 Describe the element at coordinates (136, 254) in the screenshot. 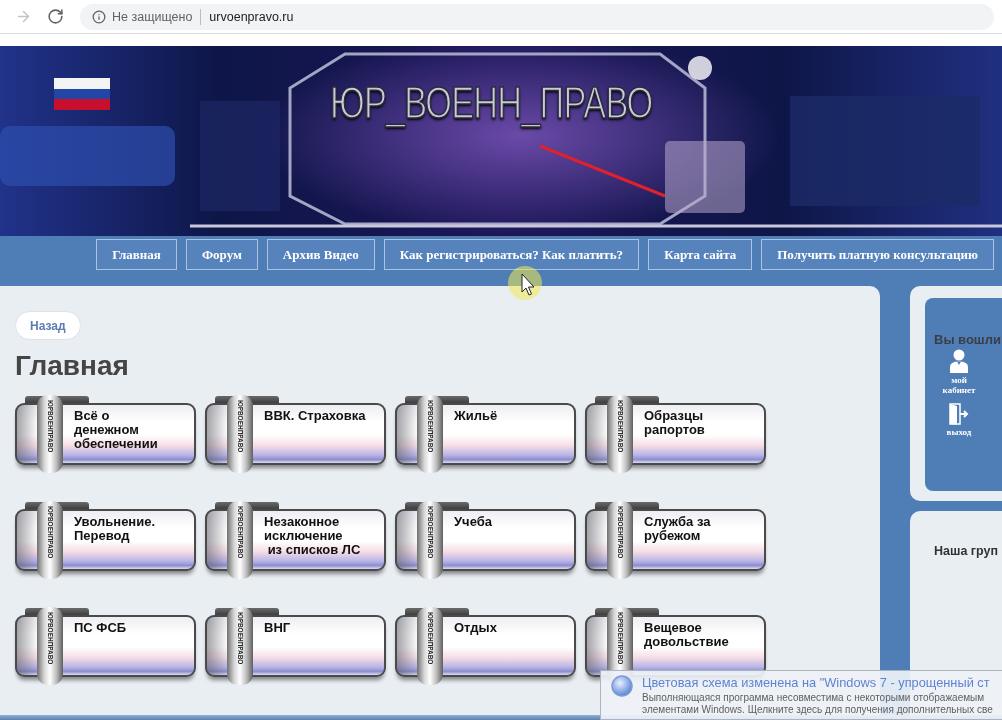

I see `nav-link: Главная` at that location.